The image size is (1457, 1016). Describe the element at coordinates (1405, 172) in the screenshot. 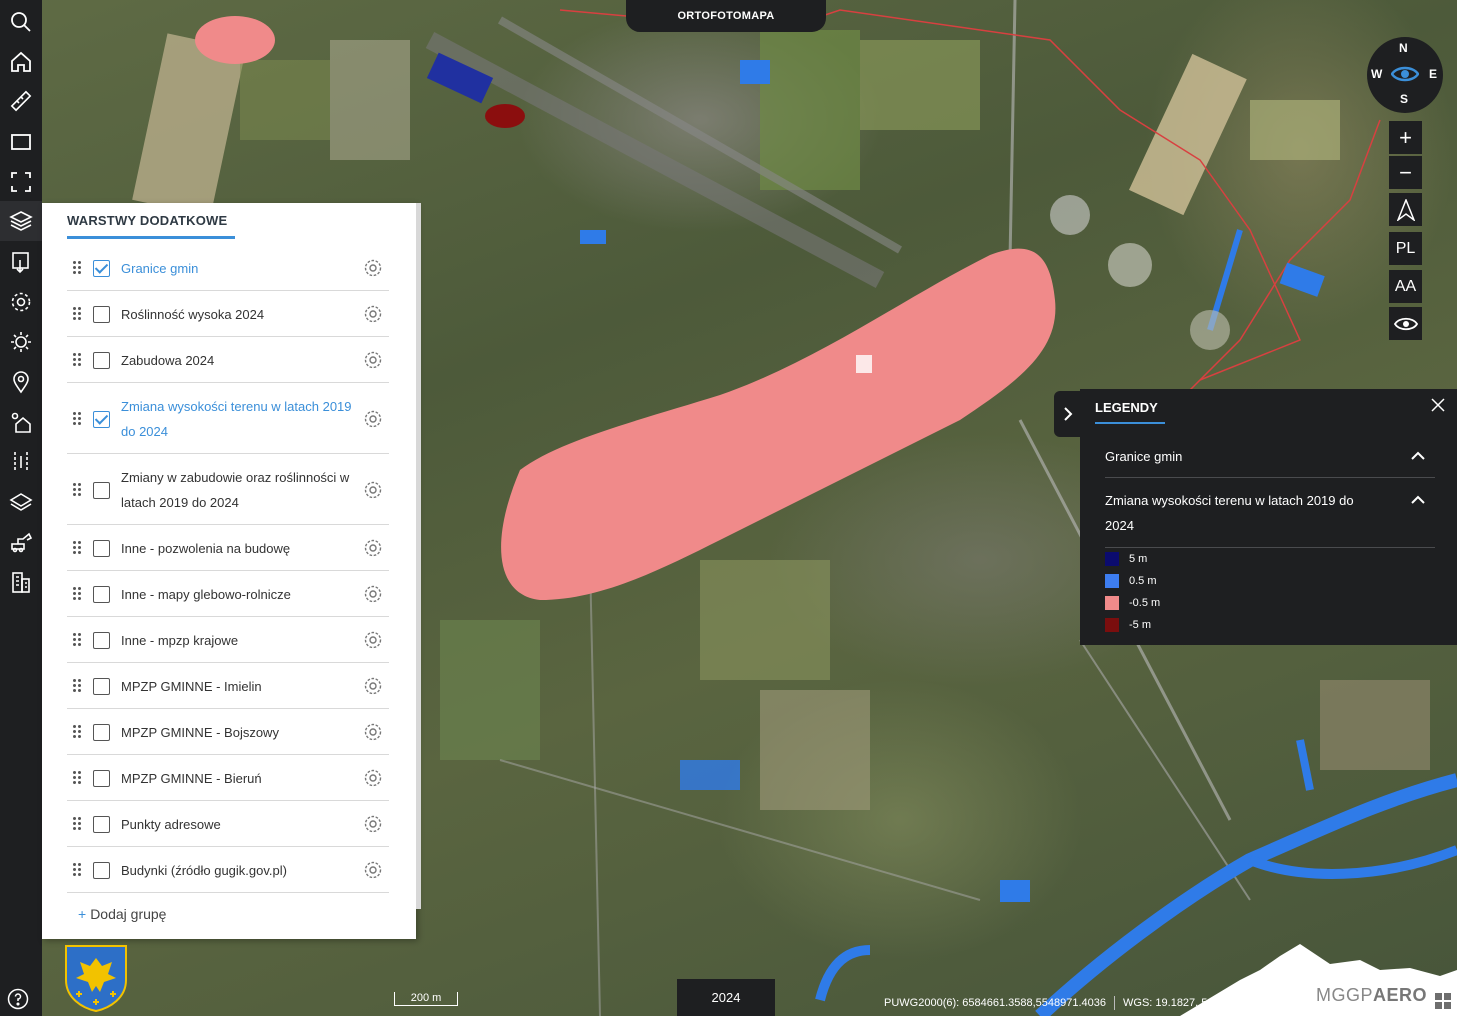

I see `zoom-out-button: −` at that location.